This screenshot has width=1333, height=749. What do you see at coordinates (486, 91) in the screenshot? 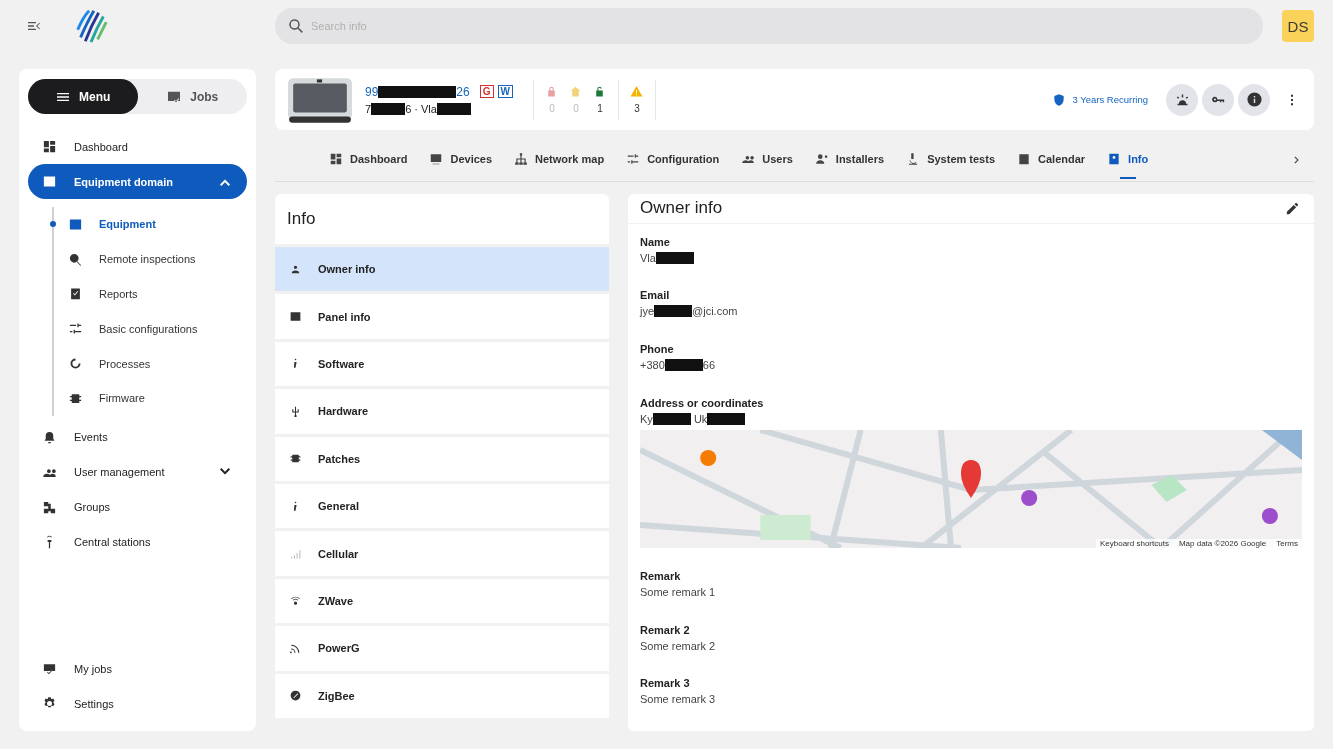
I see `letter-badge: G` at bounding box center [486, 91].